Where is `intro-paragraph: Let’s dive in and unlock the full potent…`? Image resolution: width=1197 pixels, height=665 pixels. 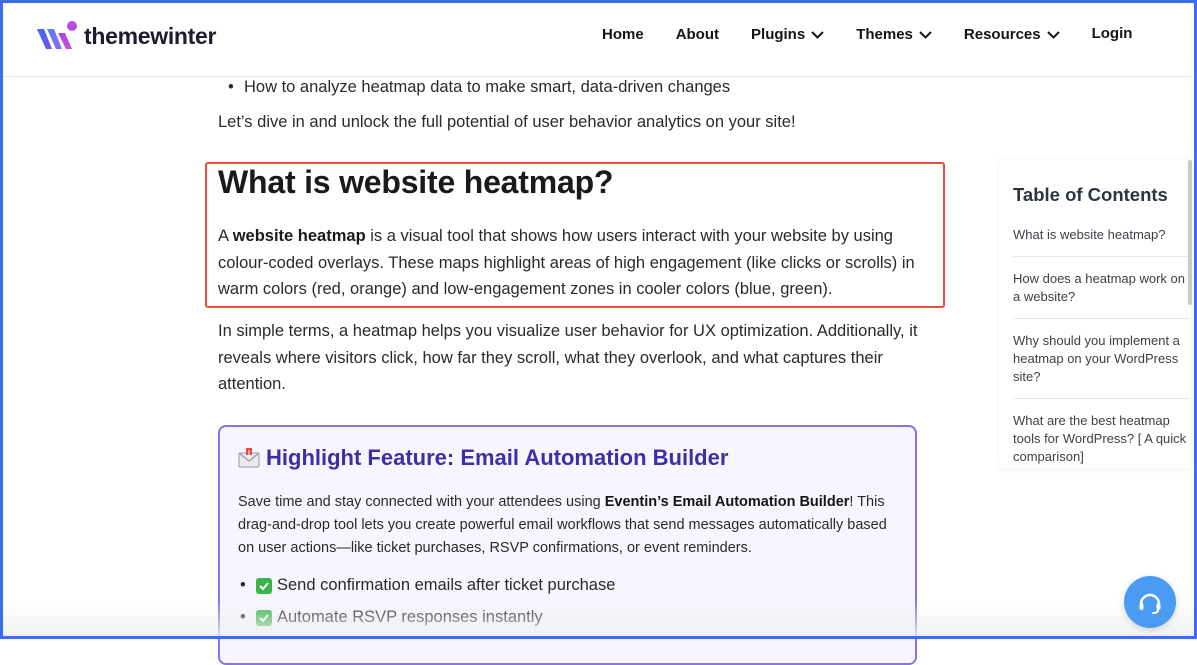
intro-paragraph: Let’s dive in and unlock the full potent… is located at coordinates (507, 122).